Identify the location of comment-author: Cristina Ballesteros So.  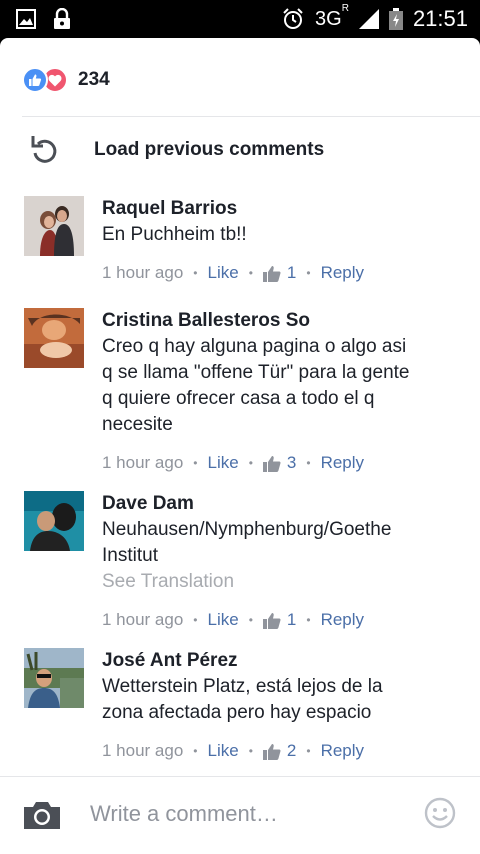
(278, 321).